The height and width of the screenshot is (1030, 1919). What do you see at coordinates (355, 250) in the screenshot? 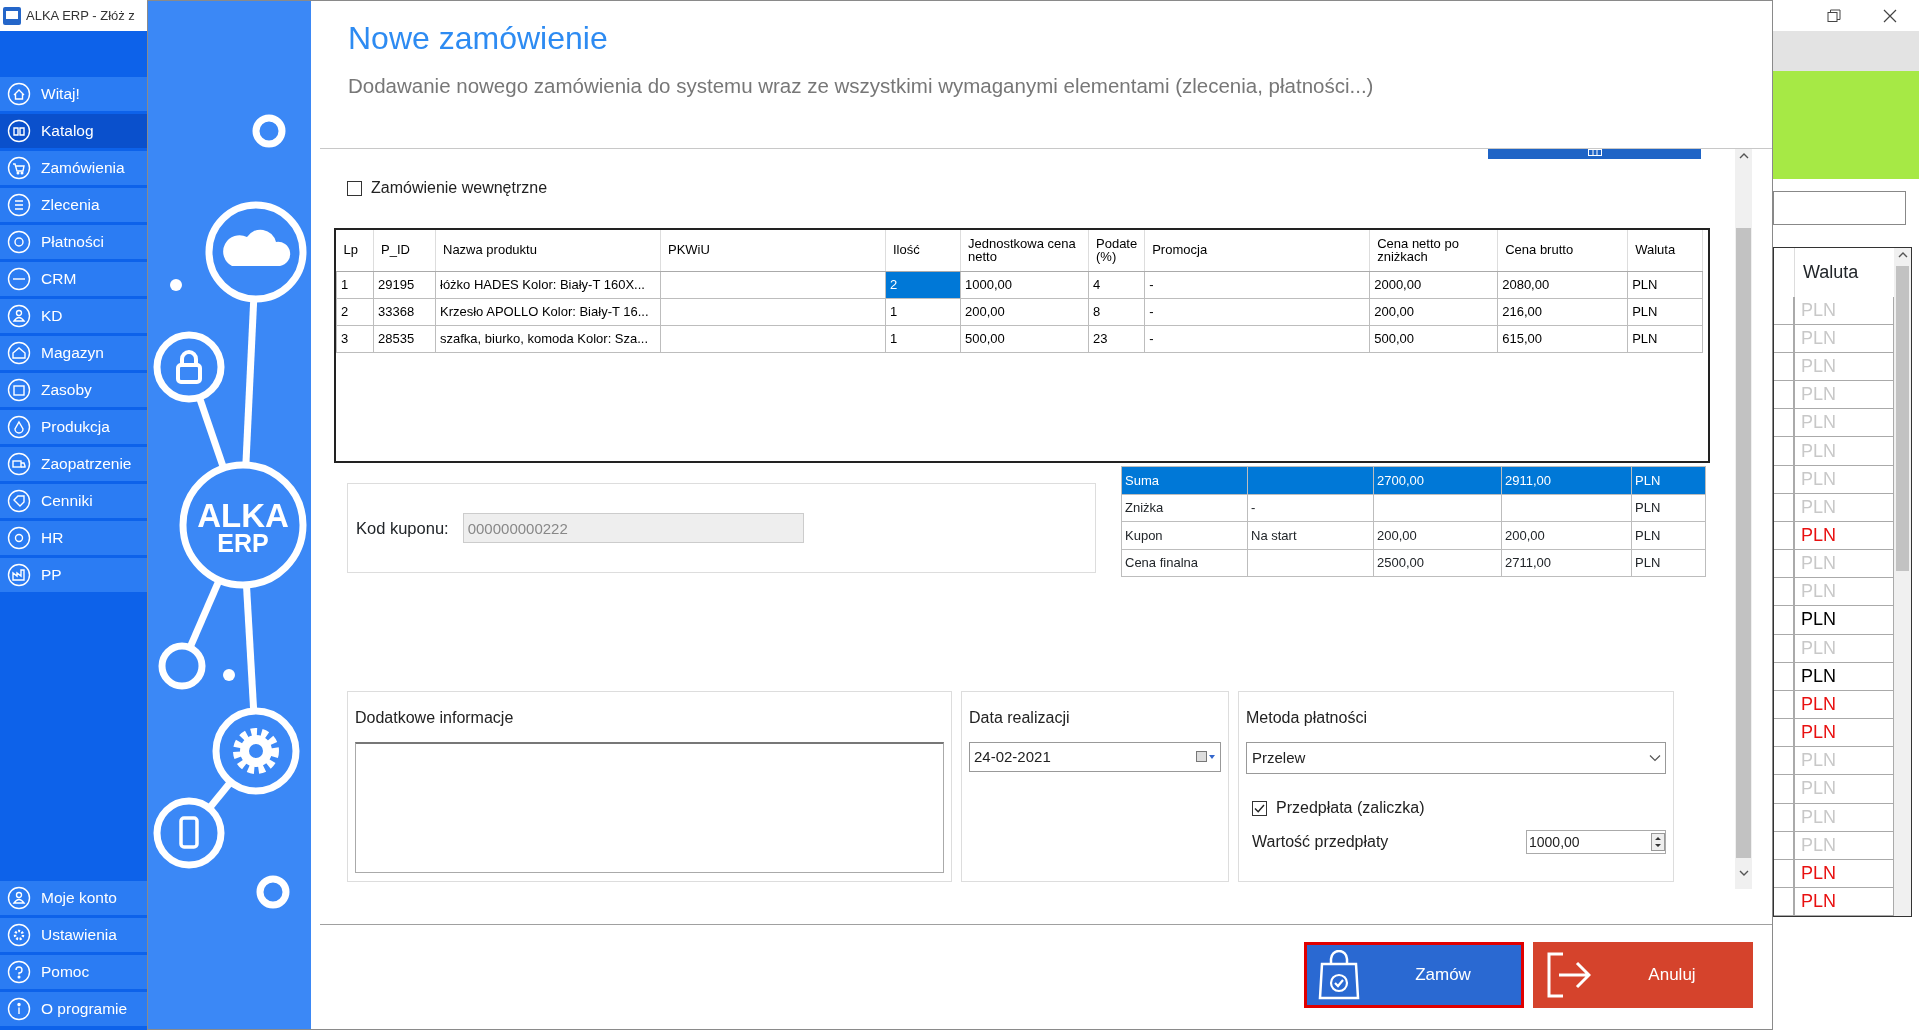
I see `column-header: Lp` at bounding box center [355, 250].